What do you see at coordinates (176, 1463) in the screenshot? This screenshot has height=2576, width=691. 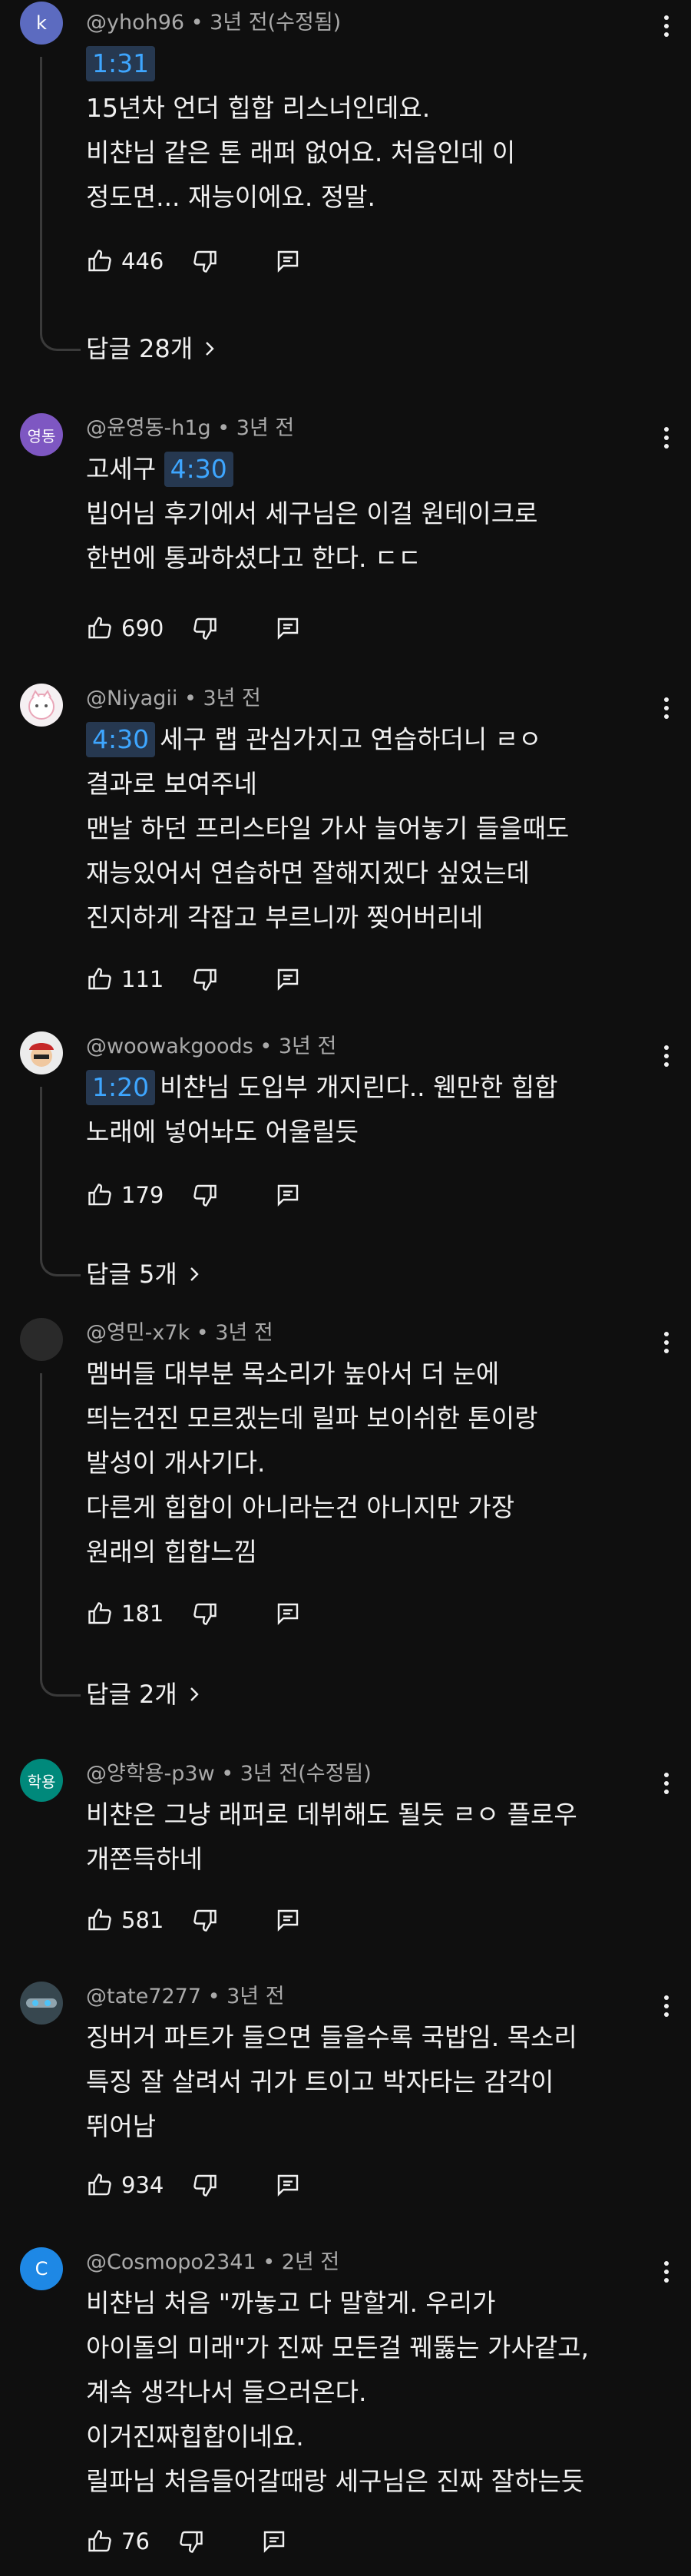 I see `comment-line: 발성이 개사기다.` at bounding box center [176, 1463].